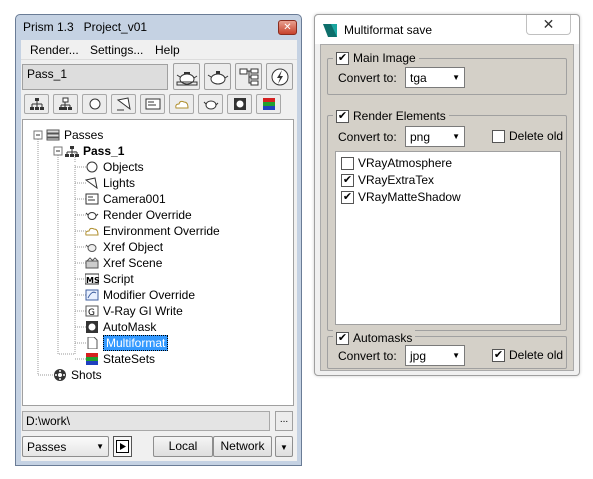 Image resolution: width=593 pixels, height=479 pixels. Describe the element at coordinates (84, 135) in the screenshot. I see `tree-root-label: Passes` at that location.